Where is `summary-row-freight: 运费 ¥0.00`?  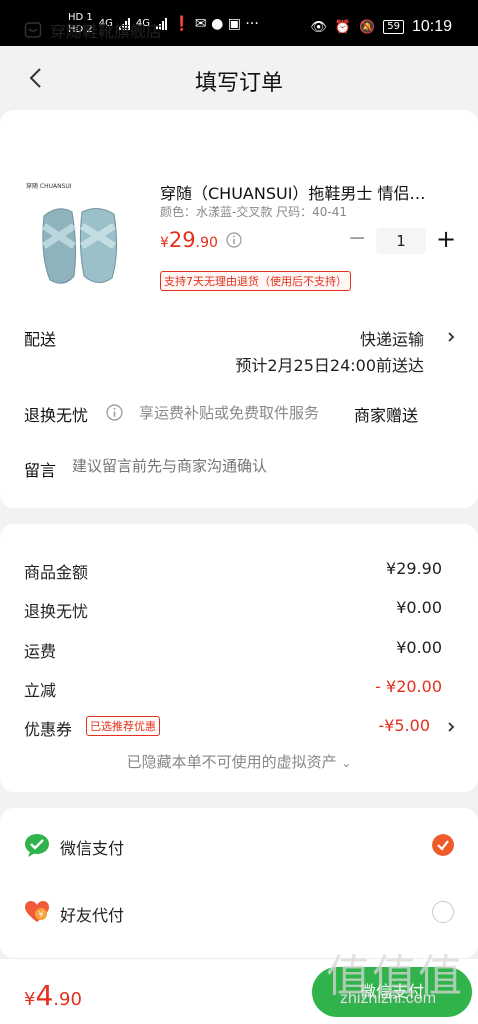 summary-row-freight: 运费 ¥0.00 is located at coordinates (233, 650).